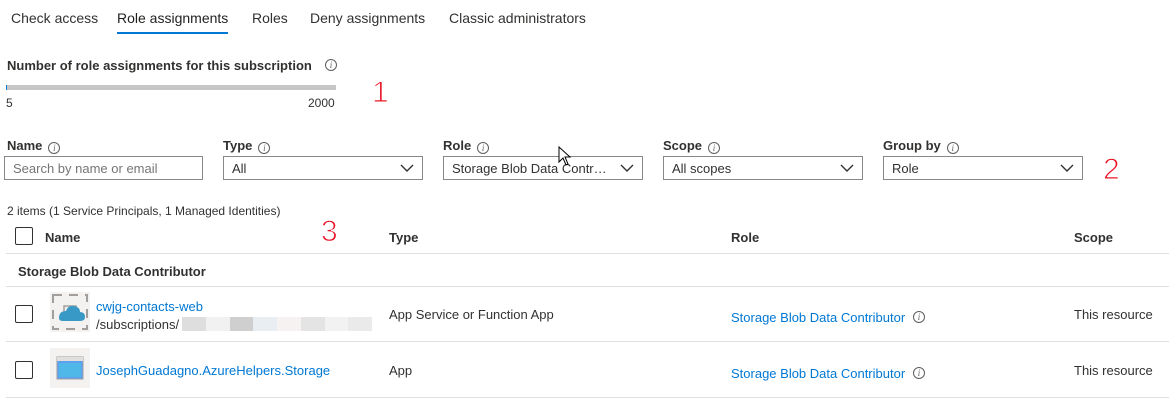 This screenshot has height=405, width=1169. What do you see at coordinates (70, 312) in the screenshot?
I see `app-service-icon` at bounding box center [70, 312].